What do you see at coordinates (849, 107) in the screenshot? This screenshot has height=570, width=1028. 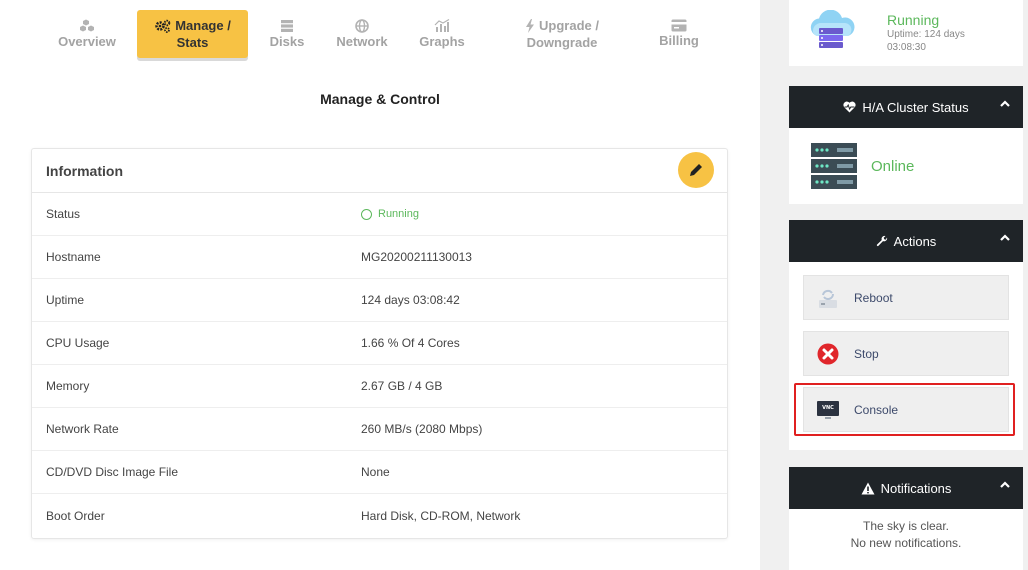 I see `heartbeat-icon` at bounding box center [849, 107].